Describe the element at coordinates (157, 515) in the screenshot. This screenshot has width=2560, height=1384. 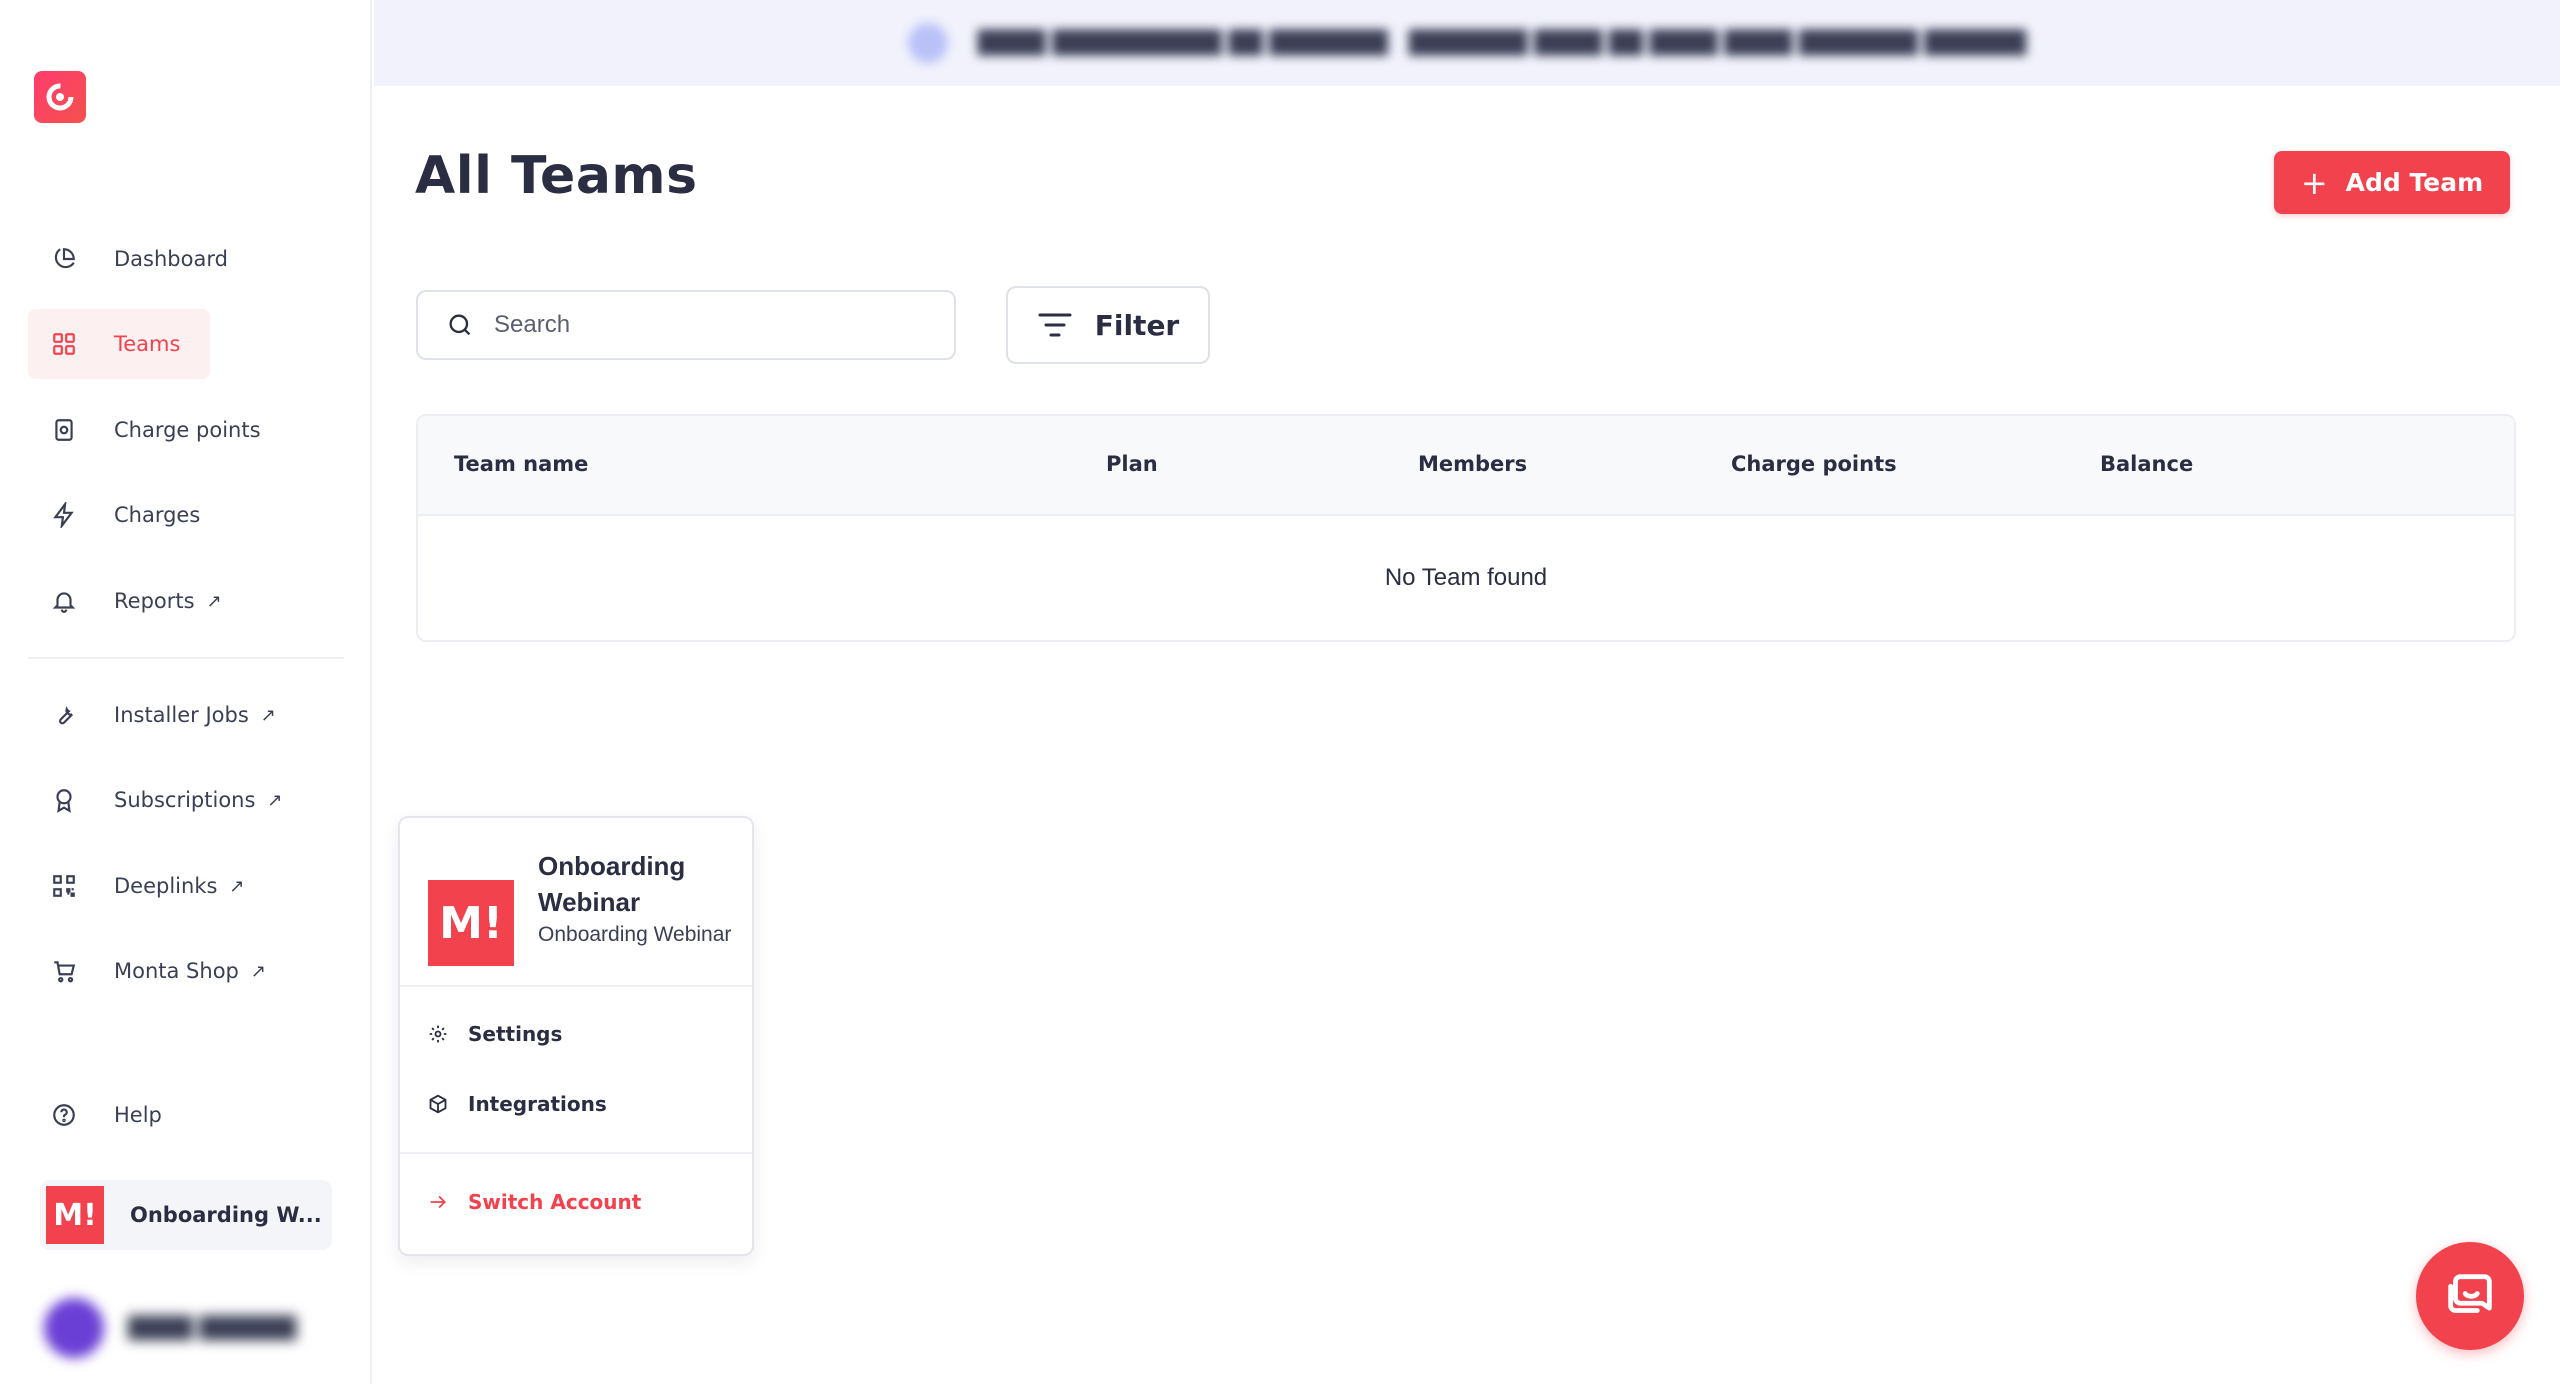
I see `sidebar-item-label: Charges` at that location.